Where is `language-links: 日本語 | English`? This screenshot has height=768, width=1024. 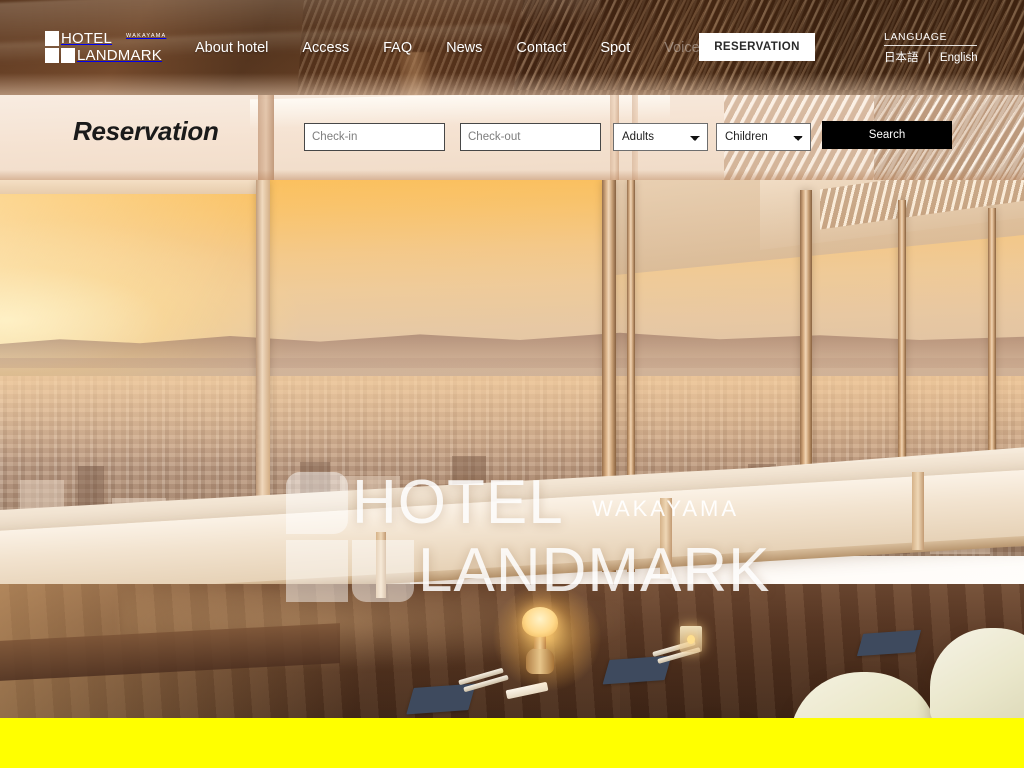 language-links: 日本語 | English is located at coordinates (931, 57).